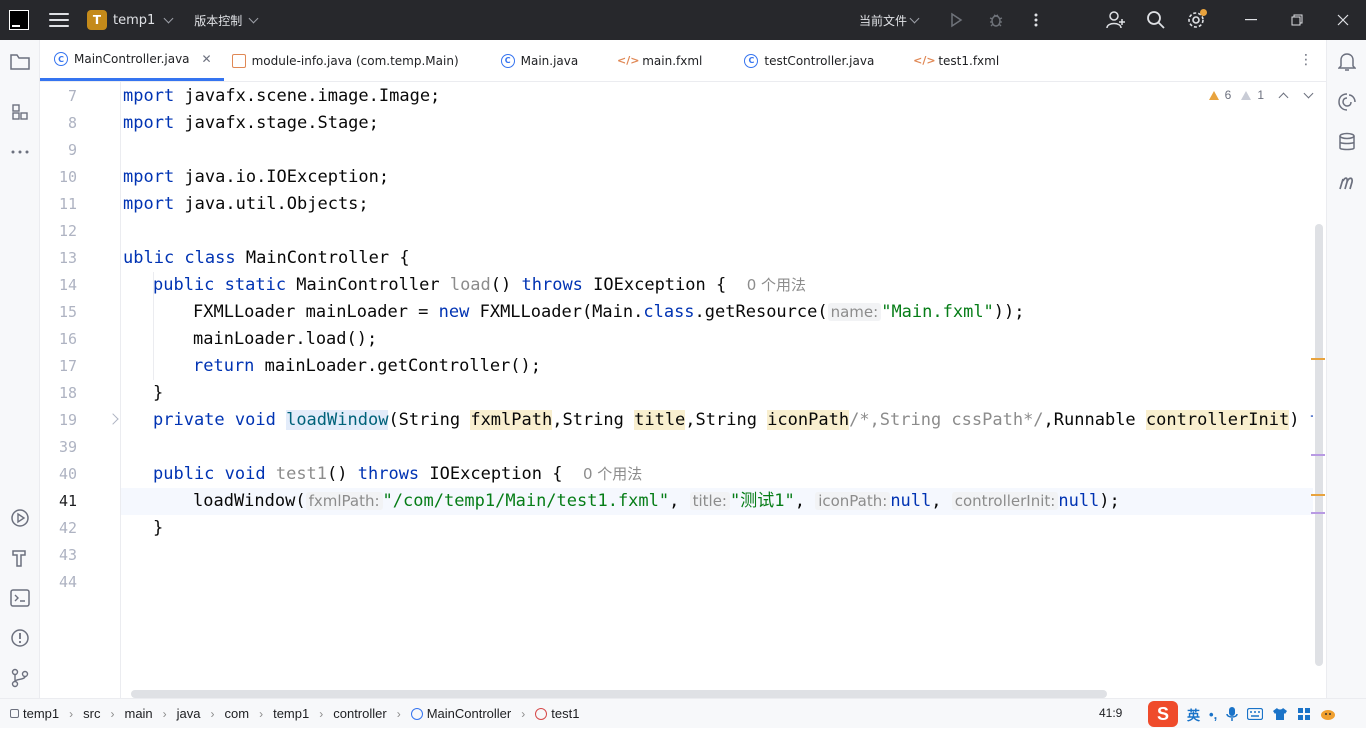 This screenshot has height=729, width=1366. What do you see at coordinates (97, 20) in the screenshot?
I see `project-badge: T` at bounding box center [97, 20].